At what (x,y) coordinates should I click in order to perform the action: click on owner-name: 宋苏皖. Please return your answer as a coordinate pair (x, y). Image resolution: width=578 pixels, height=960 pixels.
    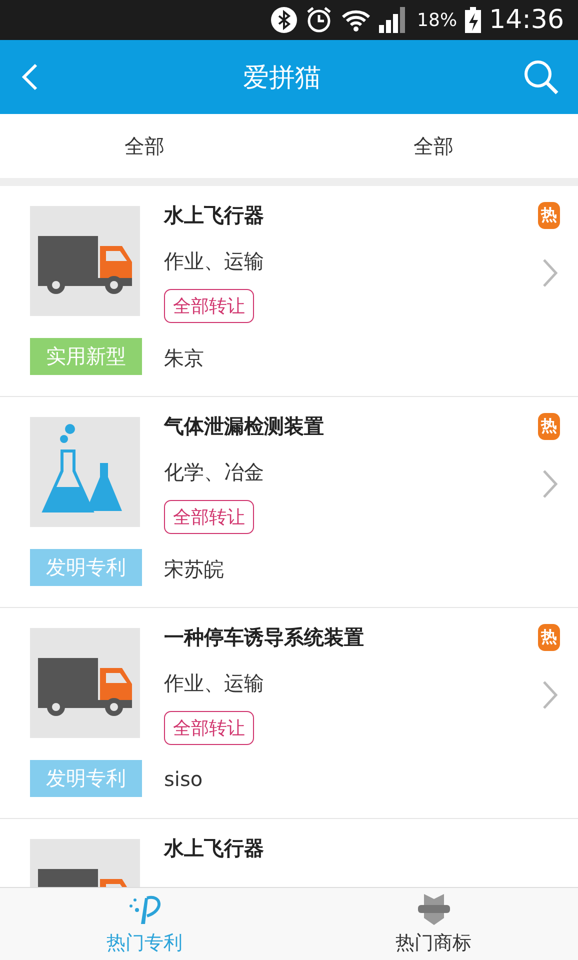
    Looking at the image, I should click on (194, 569).